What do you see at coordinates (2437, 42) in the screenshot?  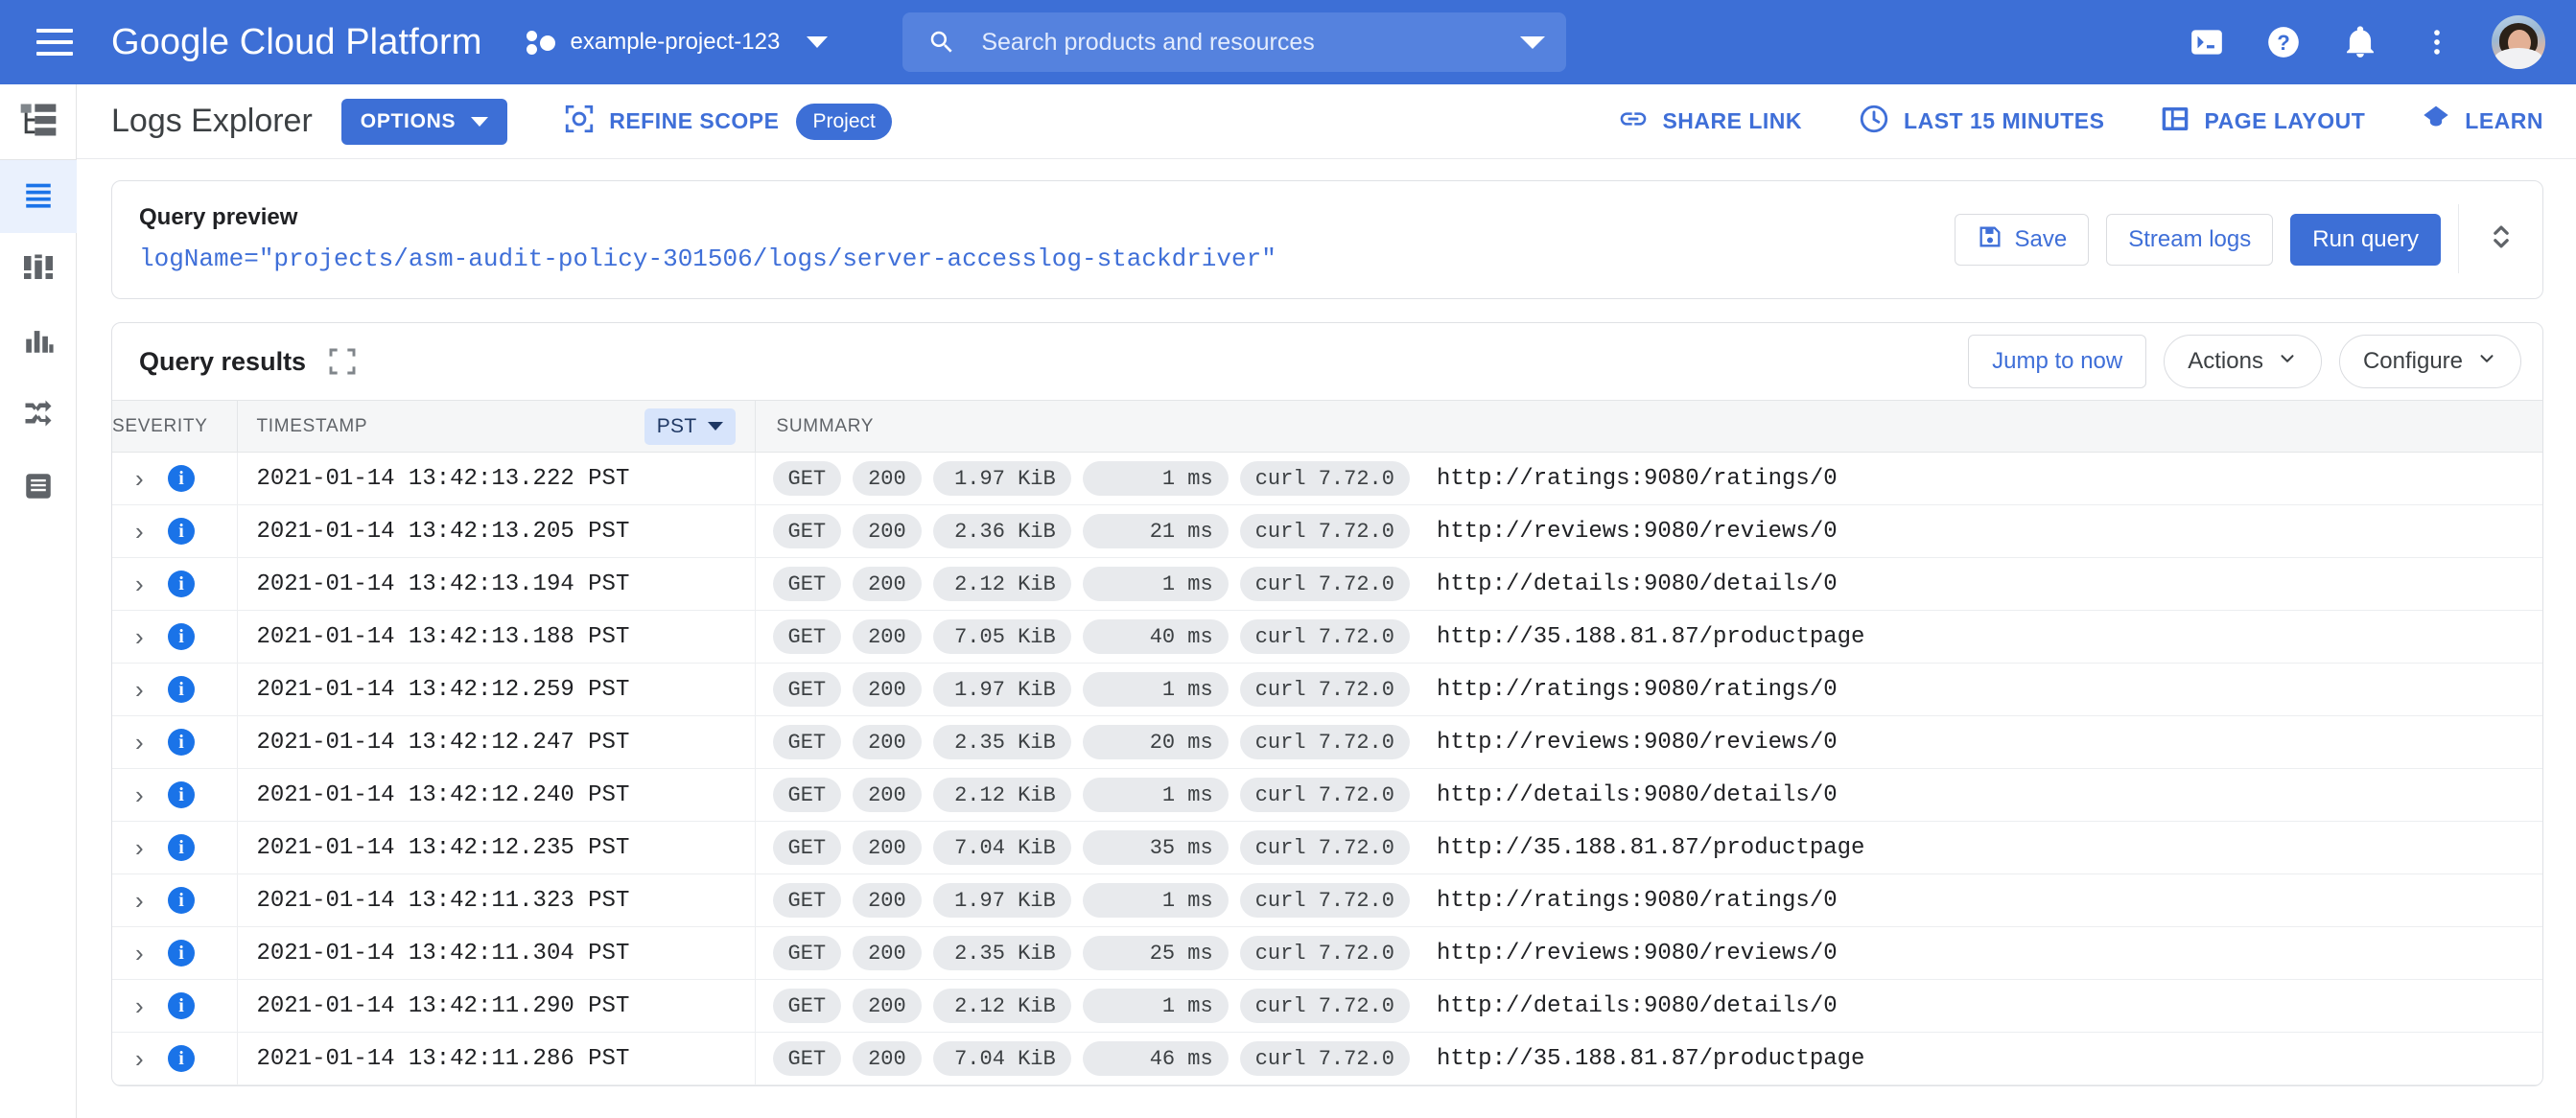 I see `more-options-icon` at bounding box center [2437, 42].